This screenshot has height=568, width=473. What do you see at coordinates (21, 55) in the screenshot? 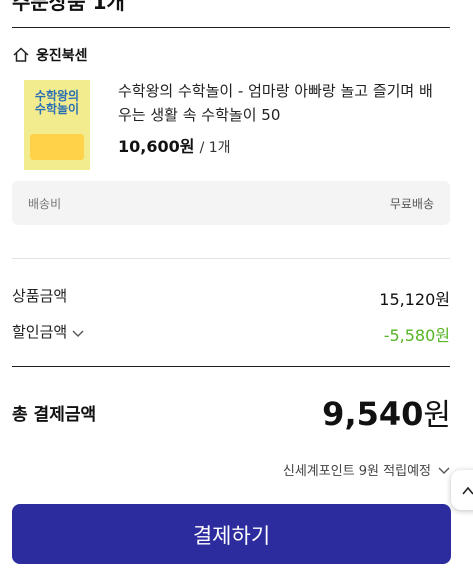
I see `home-icon` at bounding box center [21, 55].